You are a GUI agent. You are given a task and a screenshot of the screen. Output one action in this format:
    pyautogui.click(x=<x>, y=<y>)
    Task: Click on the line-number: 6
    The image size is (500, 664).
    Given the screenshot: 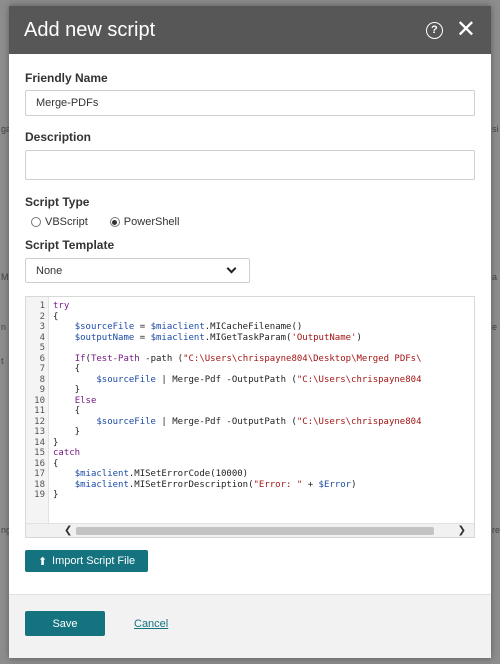 What is the action you would take?
    pyautogui.click(x=42, y=358)
    